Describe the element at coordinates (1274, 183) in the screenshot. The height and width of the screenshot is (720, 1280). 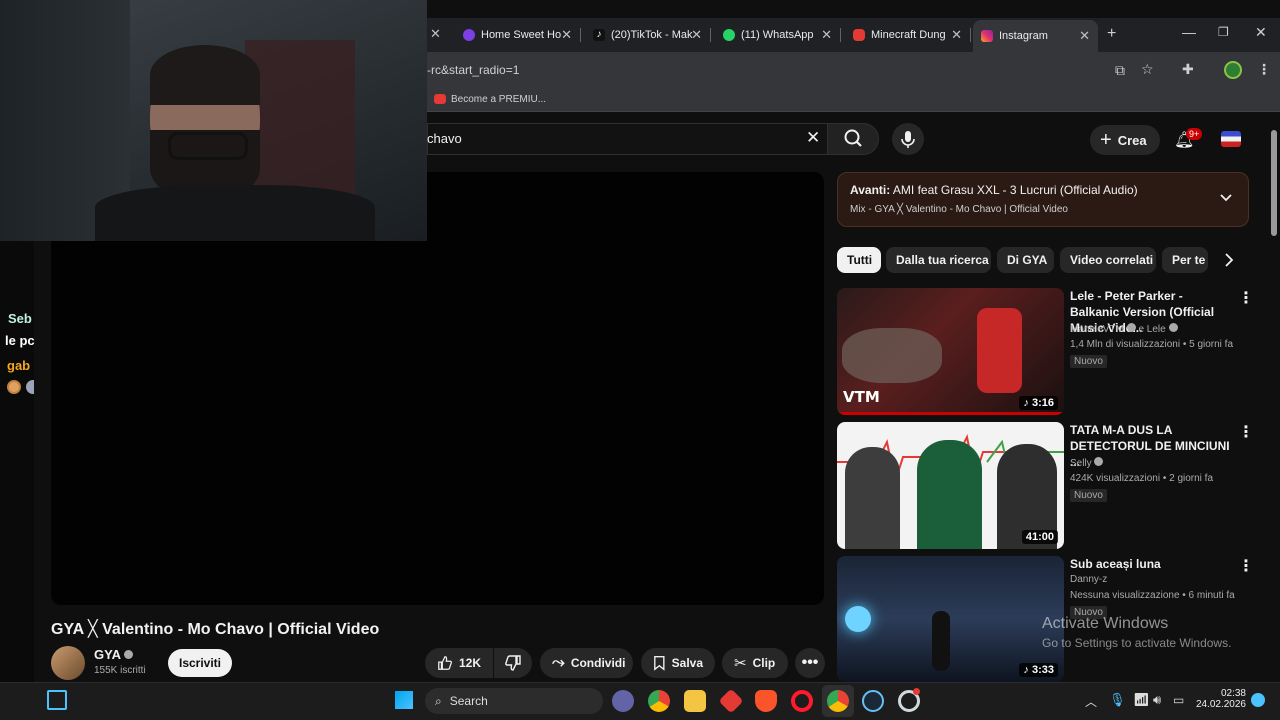
I see `scrollbar-thumb` at that location.